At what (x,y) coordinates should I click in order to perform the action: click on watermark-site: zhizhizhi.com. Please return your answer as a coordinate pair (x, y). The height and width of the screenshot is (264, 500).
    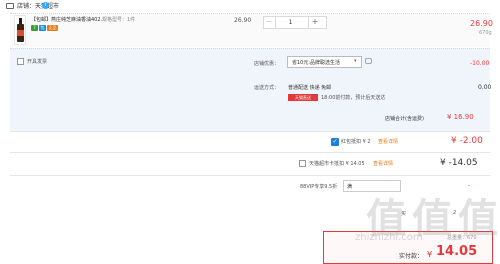
    Looking at the image, I should click on (389, 237).